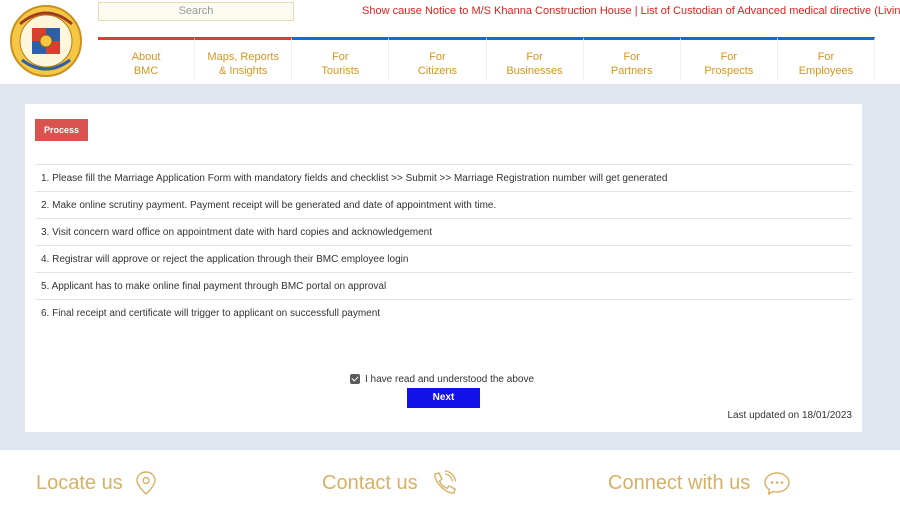 The image size is (900, 519). Describe the element at coordinates (444, 482) in the screenshot. I see `phone-icon` at that location.